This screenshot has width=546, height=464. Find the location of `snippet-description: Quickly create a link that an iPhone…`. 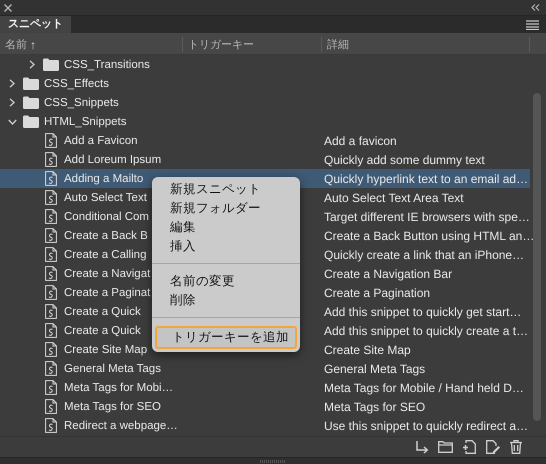

snippet-description: Quickly create a link that an iPhone… is located at coordinates (424, 255).